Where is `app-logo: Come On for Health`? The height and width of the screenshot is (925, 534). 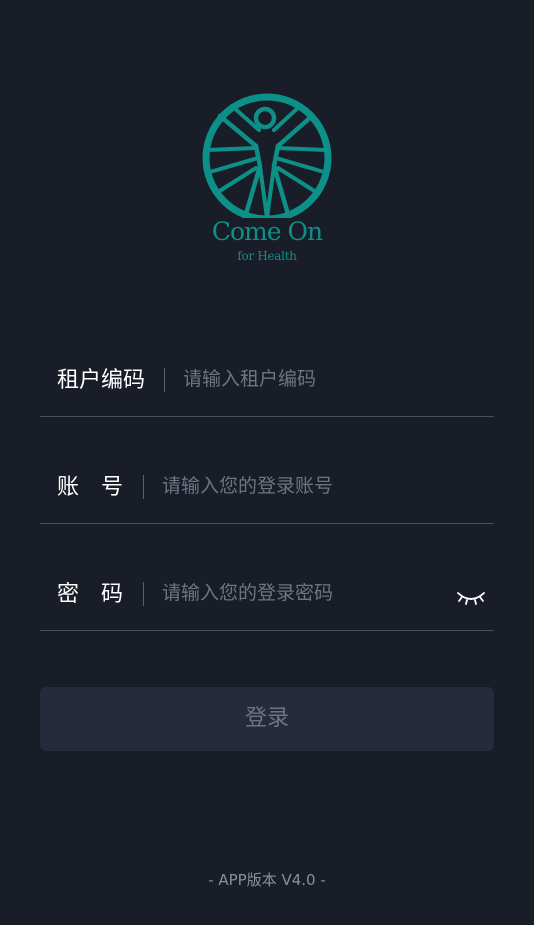 app-logo: Come On for Health is located at coordinates (267, 179).